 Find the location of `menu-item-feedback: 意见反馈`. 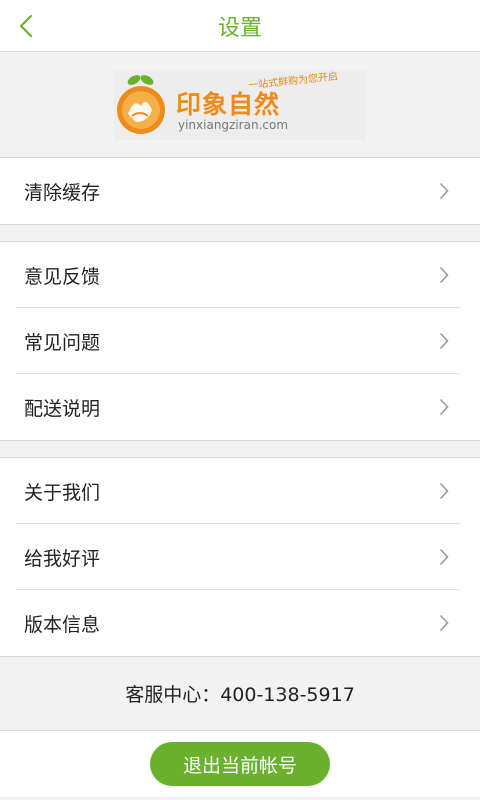

menu-item-feedback: 意见反馈 is located at coordinates (240, 275).